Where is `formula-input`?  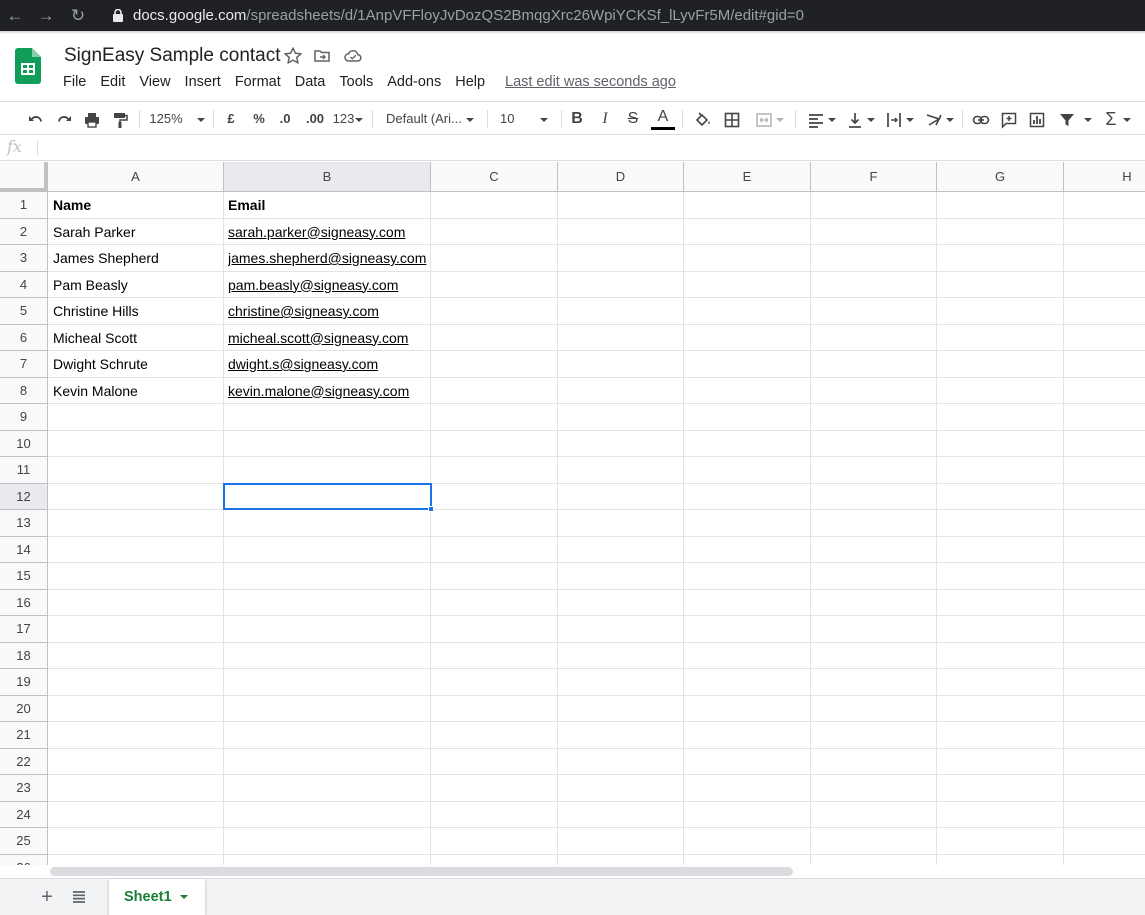 formula-input is located at coordinates (591, 147).